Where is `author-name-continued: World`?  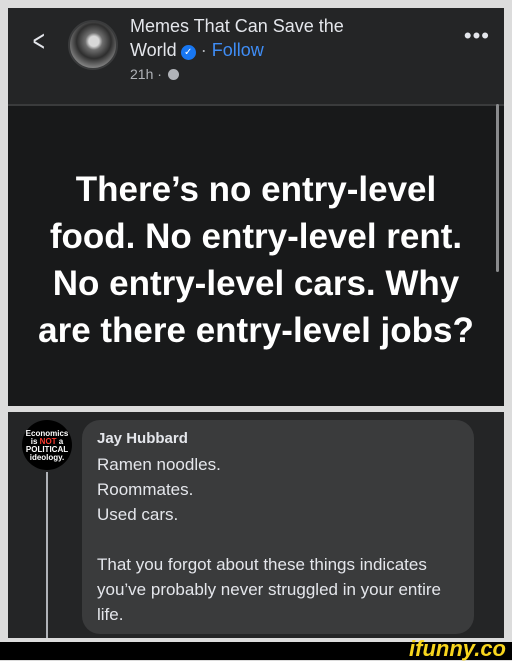
author-name-continued: World is located at coordinates (153, 50).